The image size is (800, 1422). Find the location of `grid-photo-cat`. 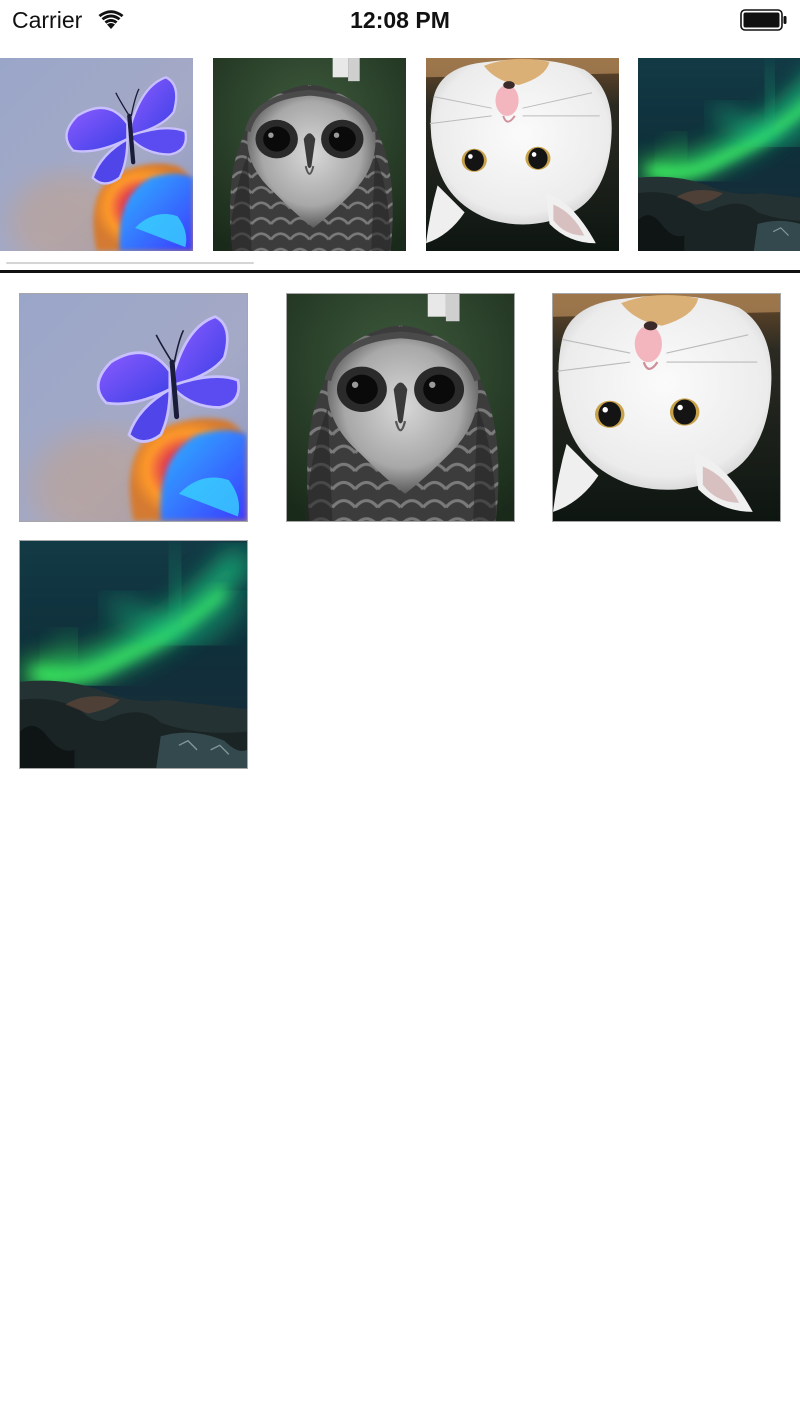

grid-photo-cat is located at coordinates (666, 407).